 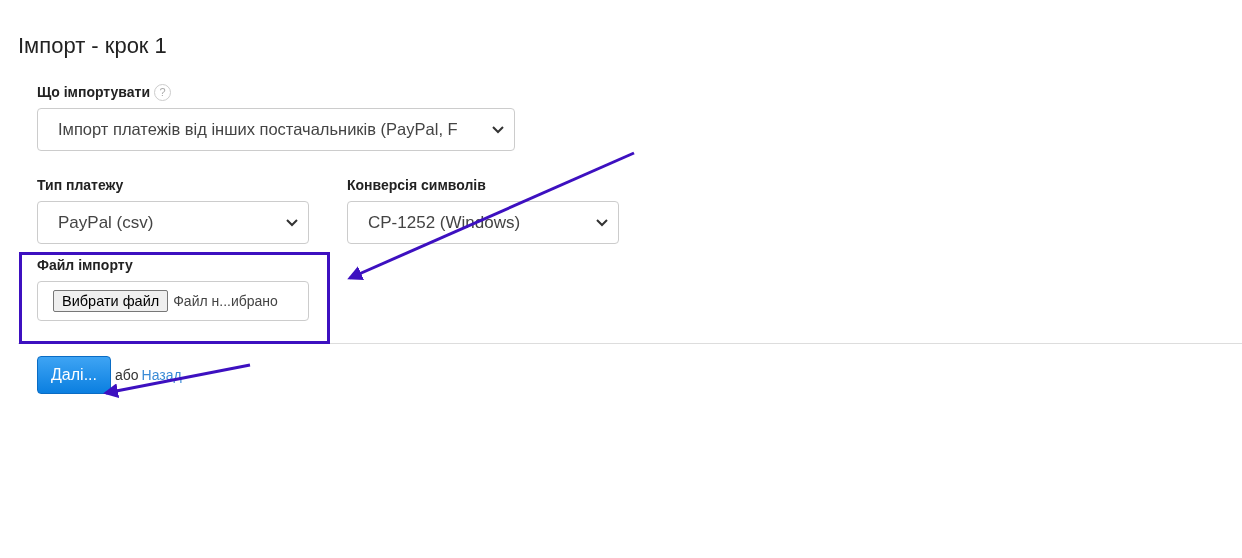 I want to click on file-input: Вибрати файл Файл н...ибрано, so click(x=173, y=301).